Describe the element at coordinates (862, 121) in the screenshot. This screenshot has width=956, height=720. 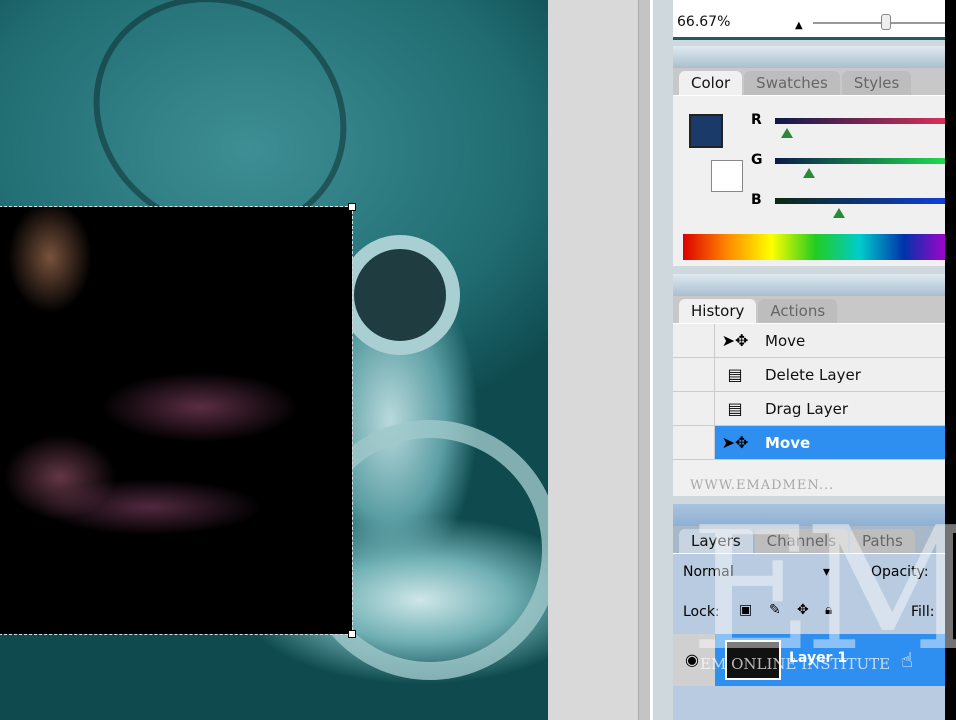
I see `red-slider` at that location.